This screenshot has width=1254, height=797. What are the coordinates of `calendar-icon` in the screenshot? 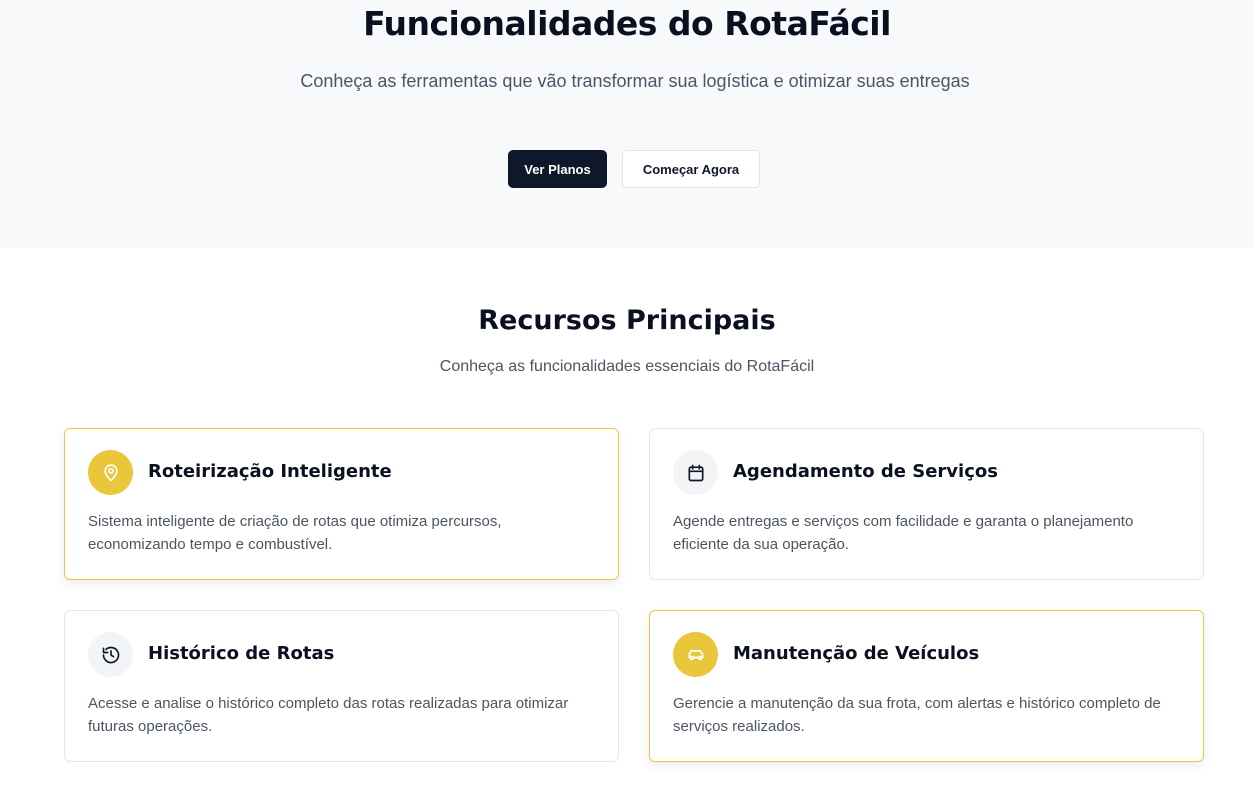 It's located at (695, 472).